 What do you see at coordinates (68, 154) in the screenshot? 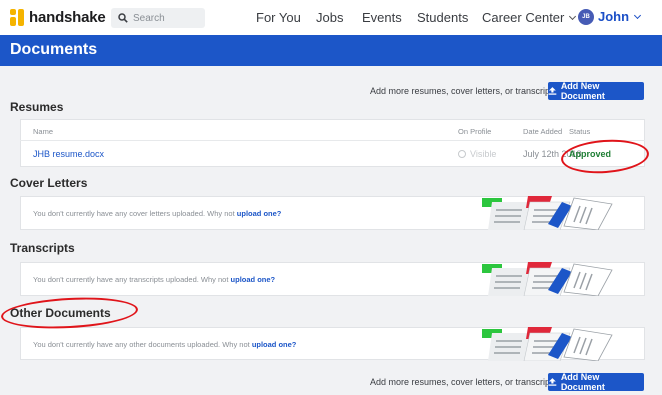
I see `resume-file-link: JHB resume.docx` at bounding box center [68, 154].